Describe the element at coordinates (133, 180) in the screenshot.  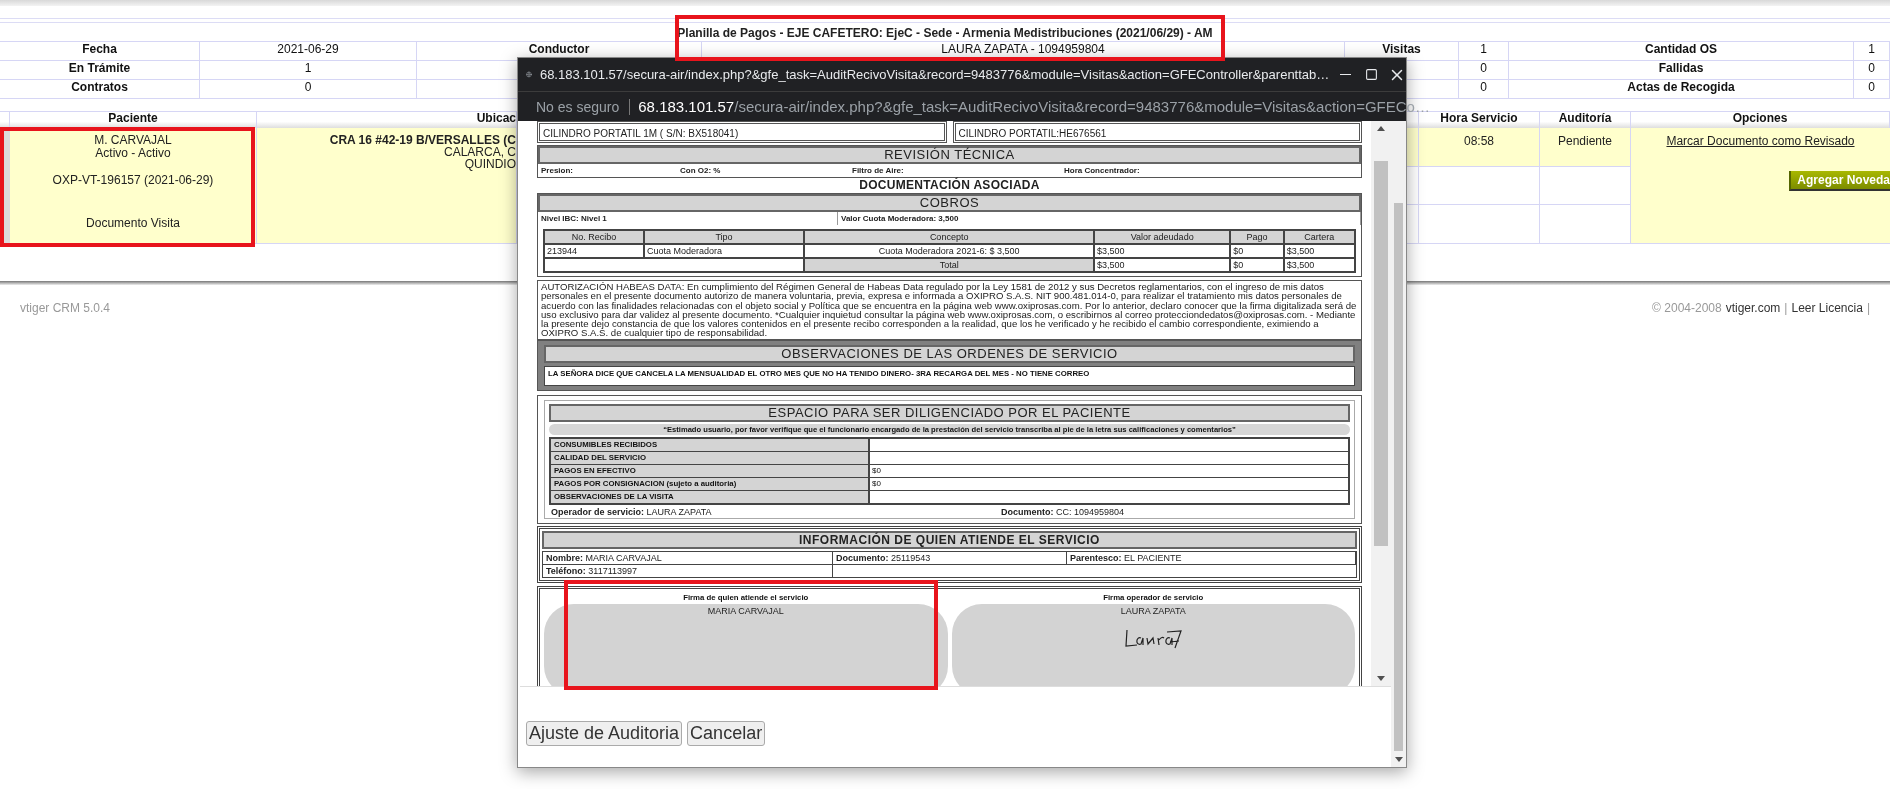
I see `visit-code: OXP-VT-196157 (2021-06-29)` at that location.